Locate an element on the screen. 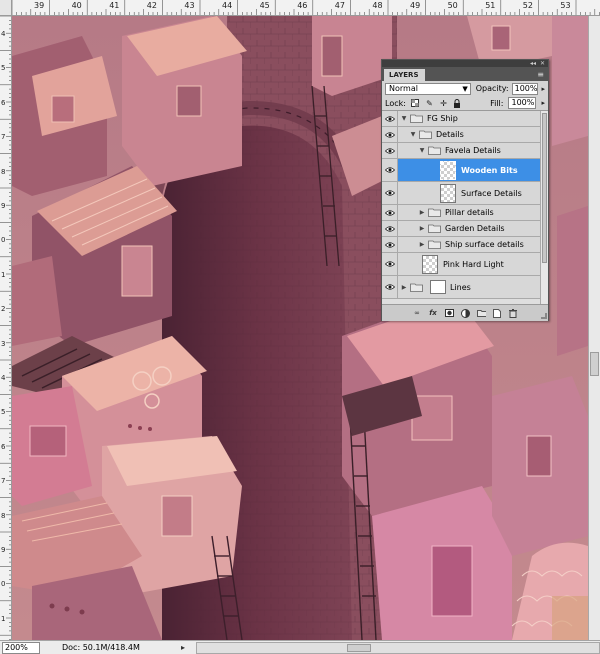 This screenshot has height=654, width=600. vertical-scroll-thumb is located at coordinates (594, 364).